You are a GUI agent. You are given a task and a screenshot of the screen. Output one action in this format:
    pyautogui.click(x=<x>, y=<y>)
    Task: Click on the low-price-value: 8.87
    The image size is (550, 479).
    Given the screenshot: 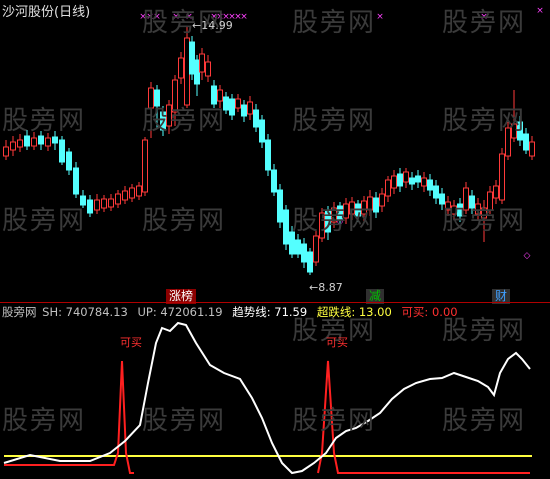 What is the action you would take?
    pyautogui.click(x=330, y=287)
    